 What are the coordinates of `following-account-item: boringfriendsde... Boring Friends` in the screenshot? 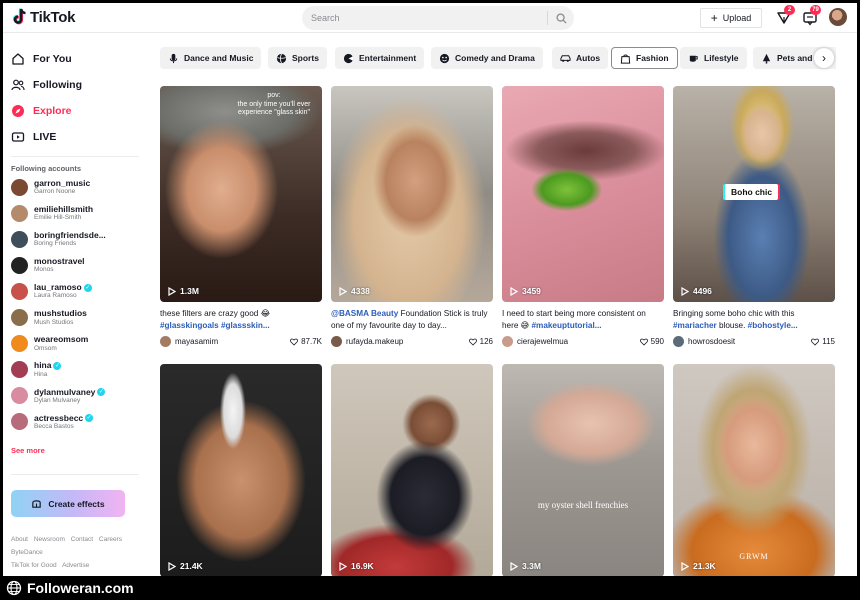 It's located at (76, 239).